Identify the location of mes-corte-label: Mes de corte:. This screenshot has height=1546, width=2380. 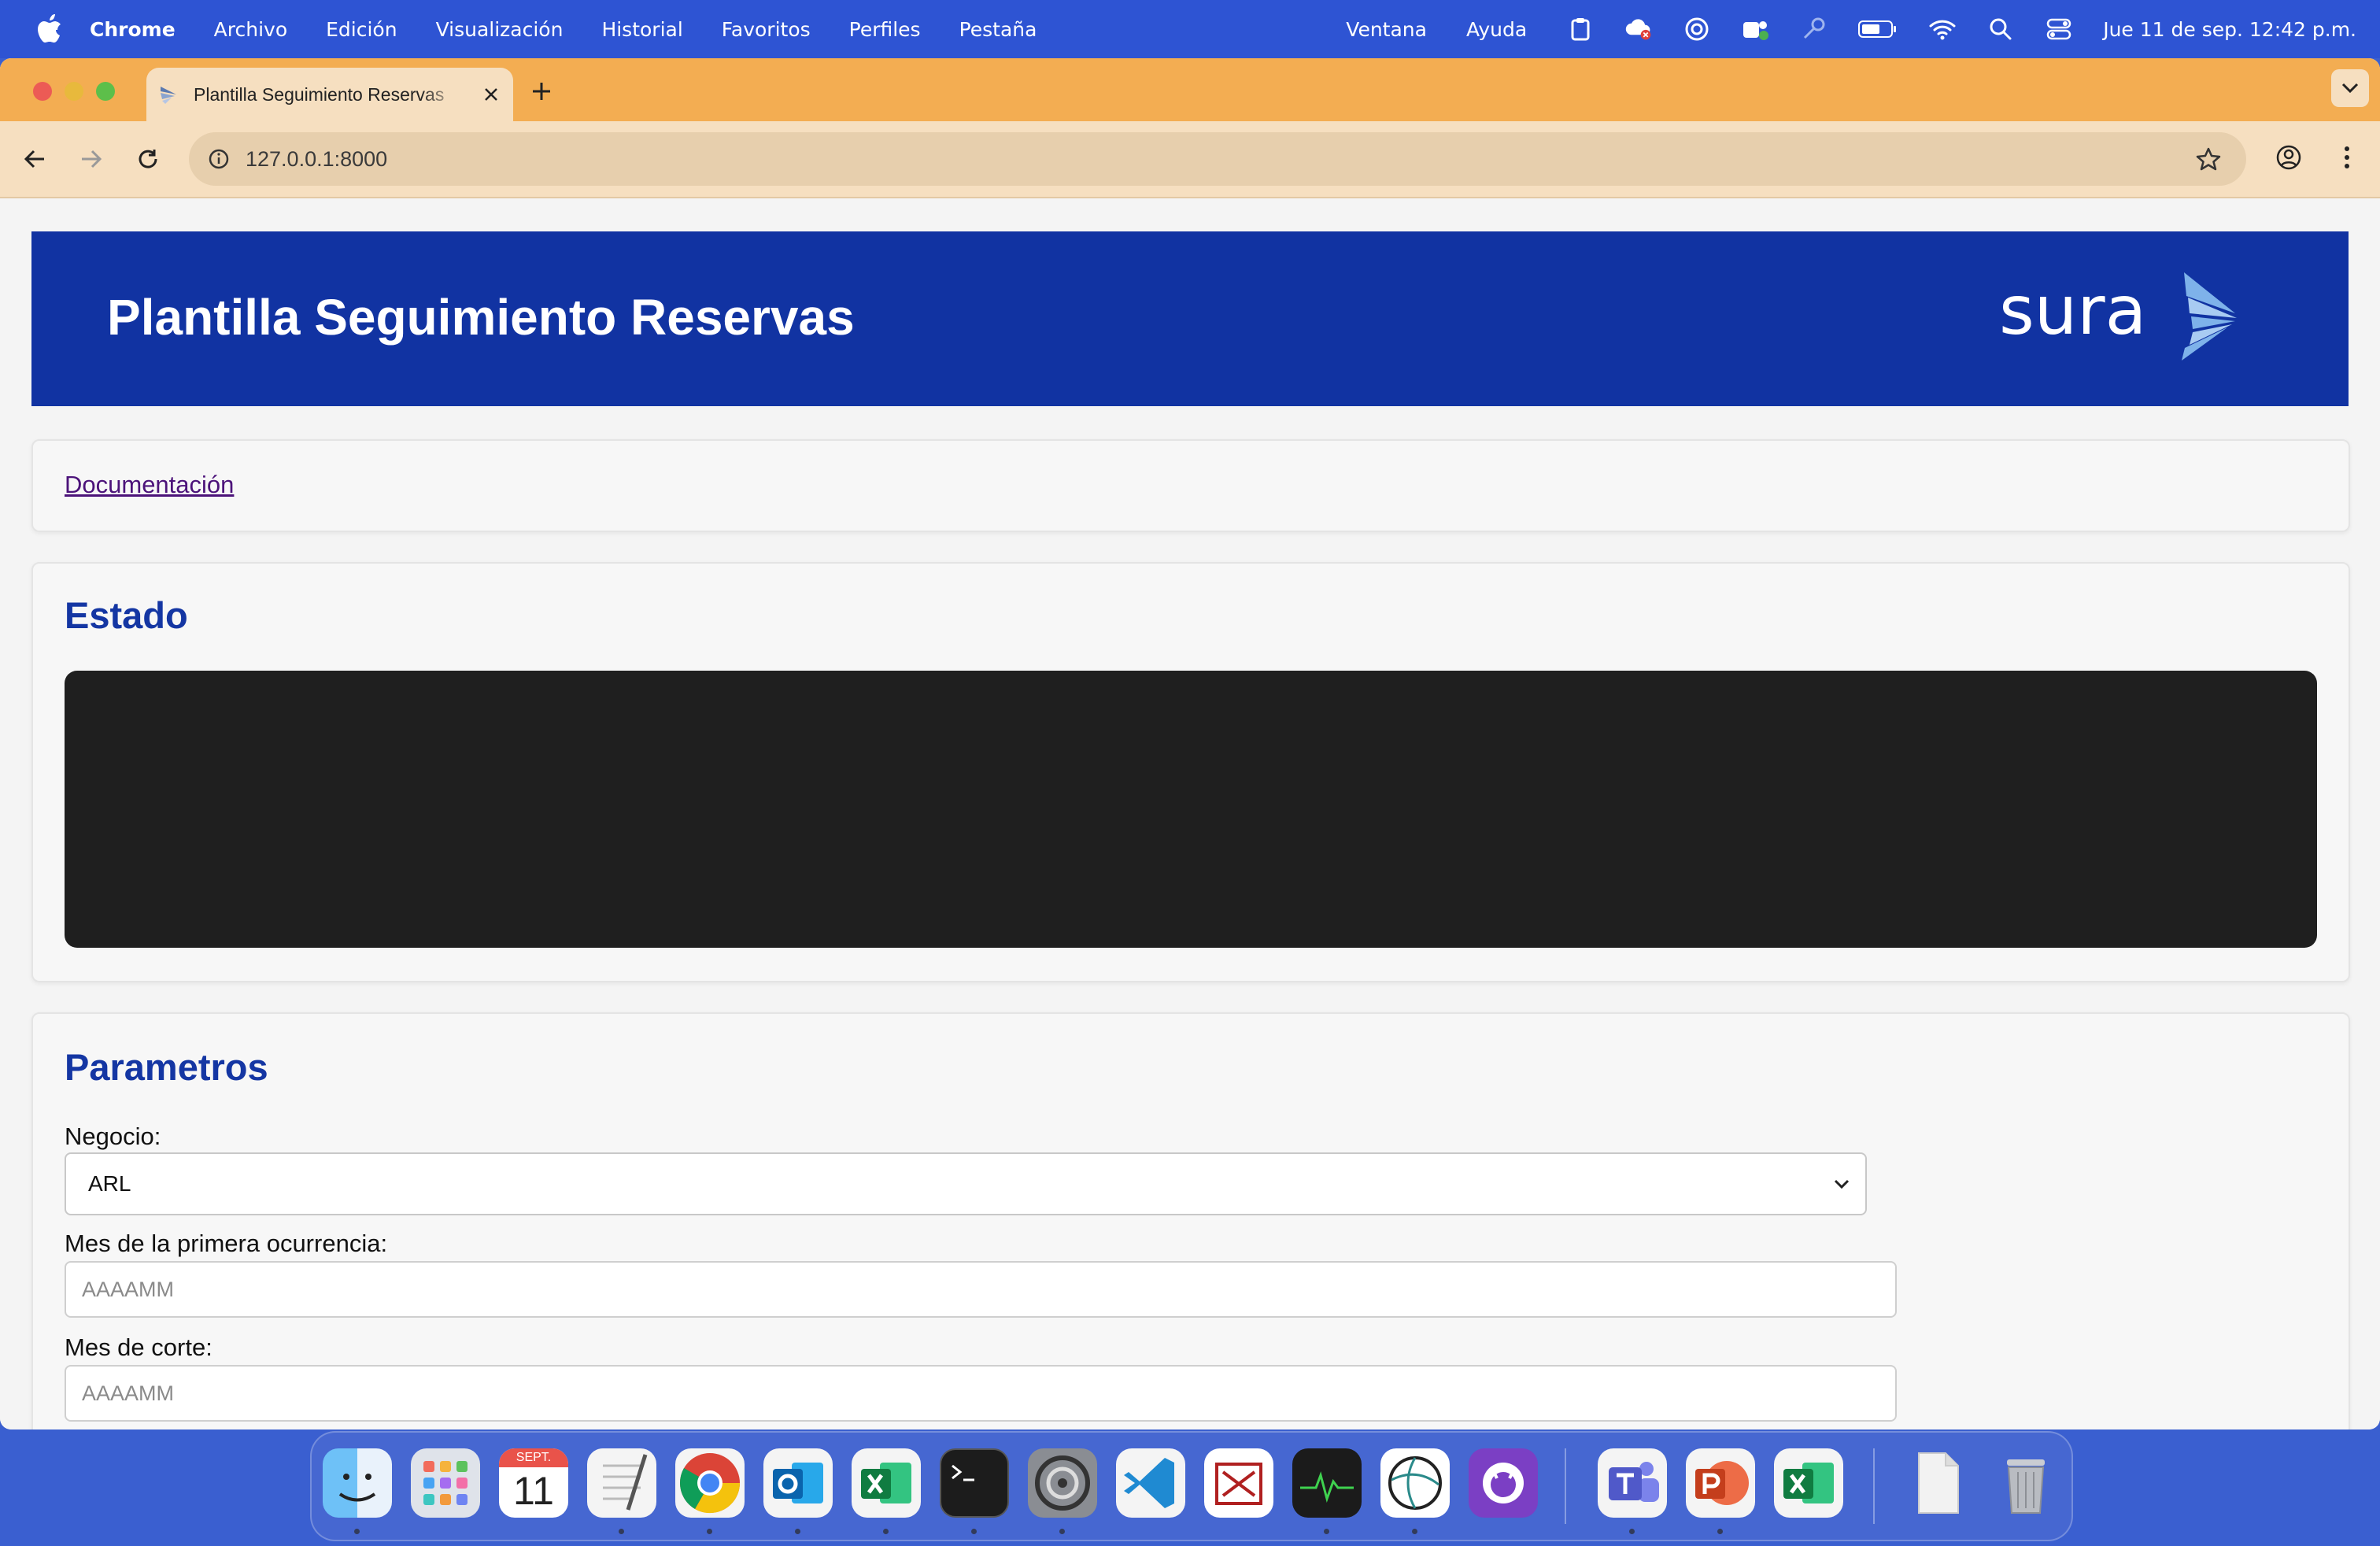
(139, 1347).